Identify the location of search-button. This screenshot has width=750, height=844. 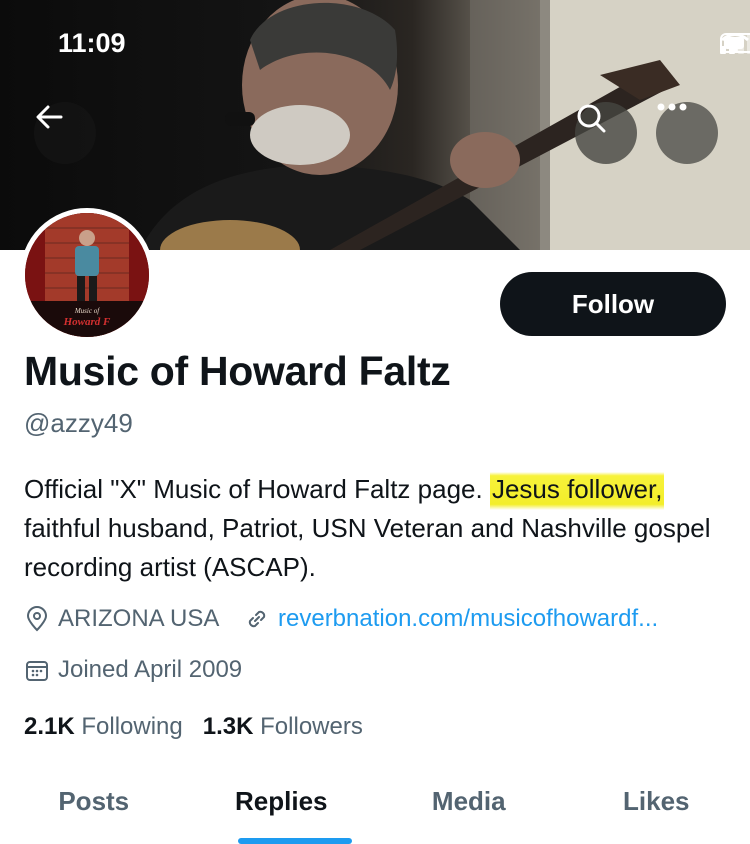
(606, 133).